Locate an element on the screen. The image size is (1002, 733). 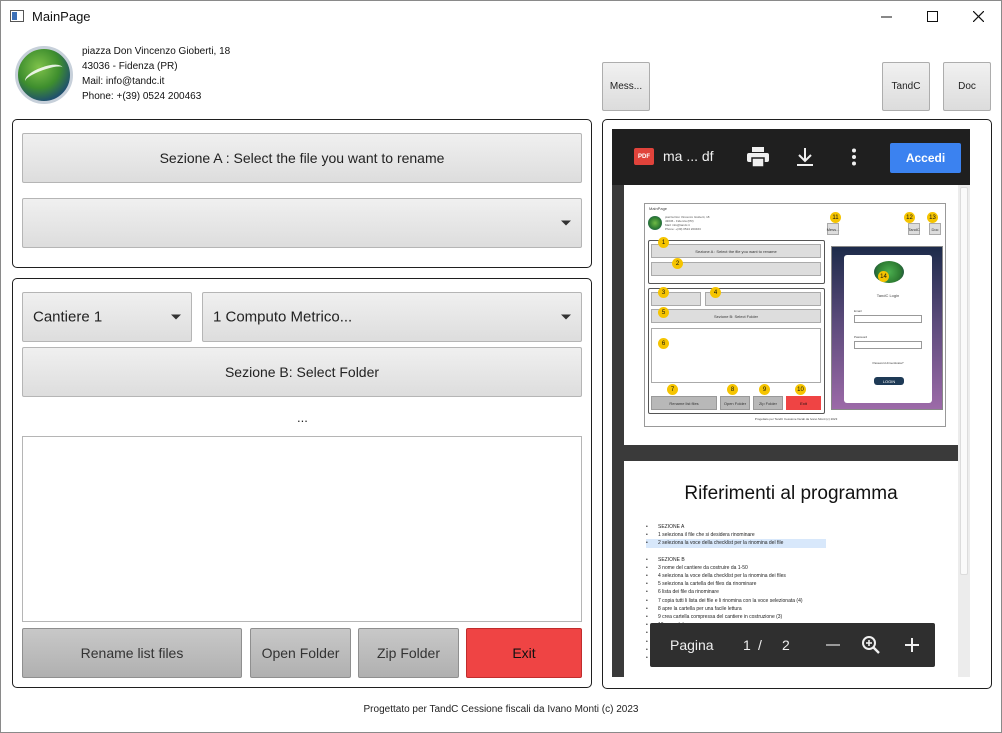
marker-7: 7 is located at coordinates (672, 389).